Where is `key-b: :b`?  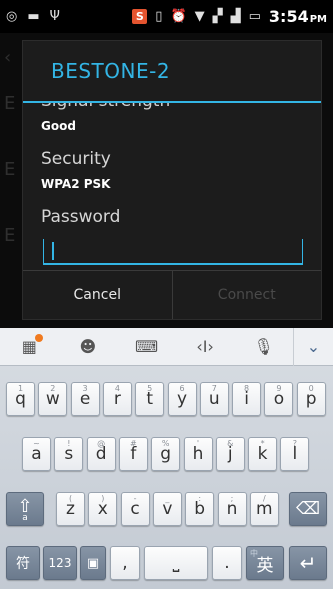
key-b: :b is located at coordinates (200, 509).